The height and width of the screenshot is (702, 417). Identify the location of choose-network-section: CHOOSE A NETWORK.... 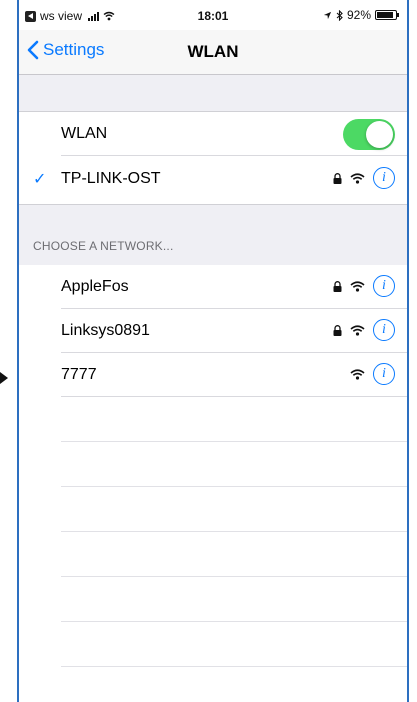
(213, 235).